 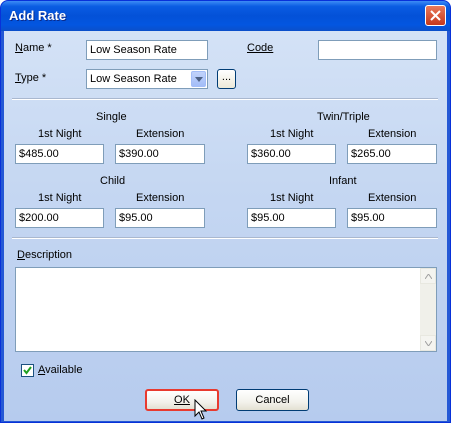 What do you see at coordinates (60, 198) in the screenshot?
I see `child-first-night-label: 1st Night` at bounding box center [60, 198].